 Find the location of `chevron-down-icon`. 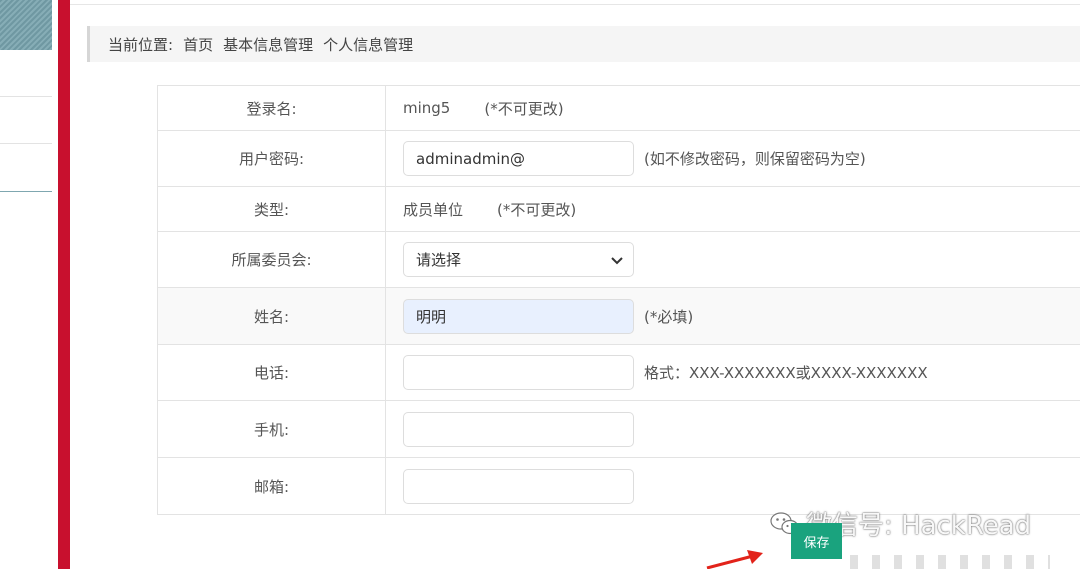

chevron-down-icon is located at coordinates (617, 260).